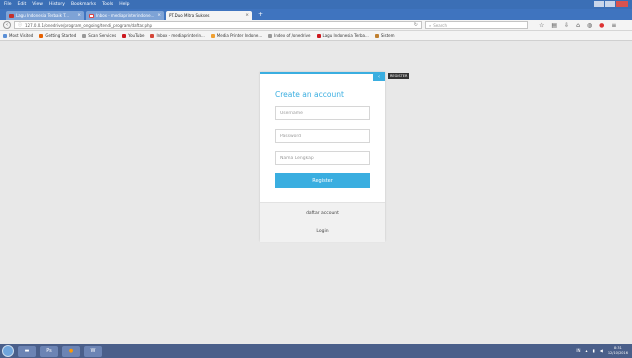  Describe the element at coordinates (322, 231) in the screenshot. I see `login-link: Login` at that location.